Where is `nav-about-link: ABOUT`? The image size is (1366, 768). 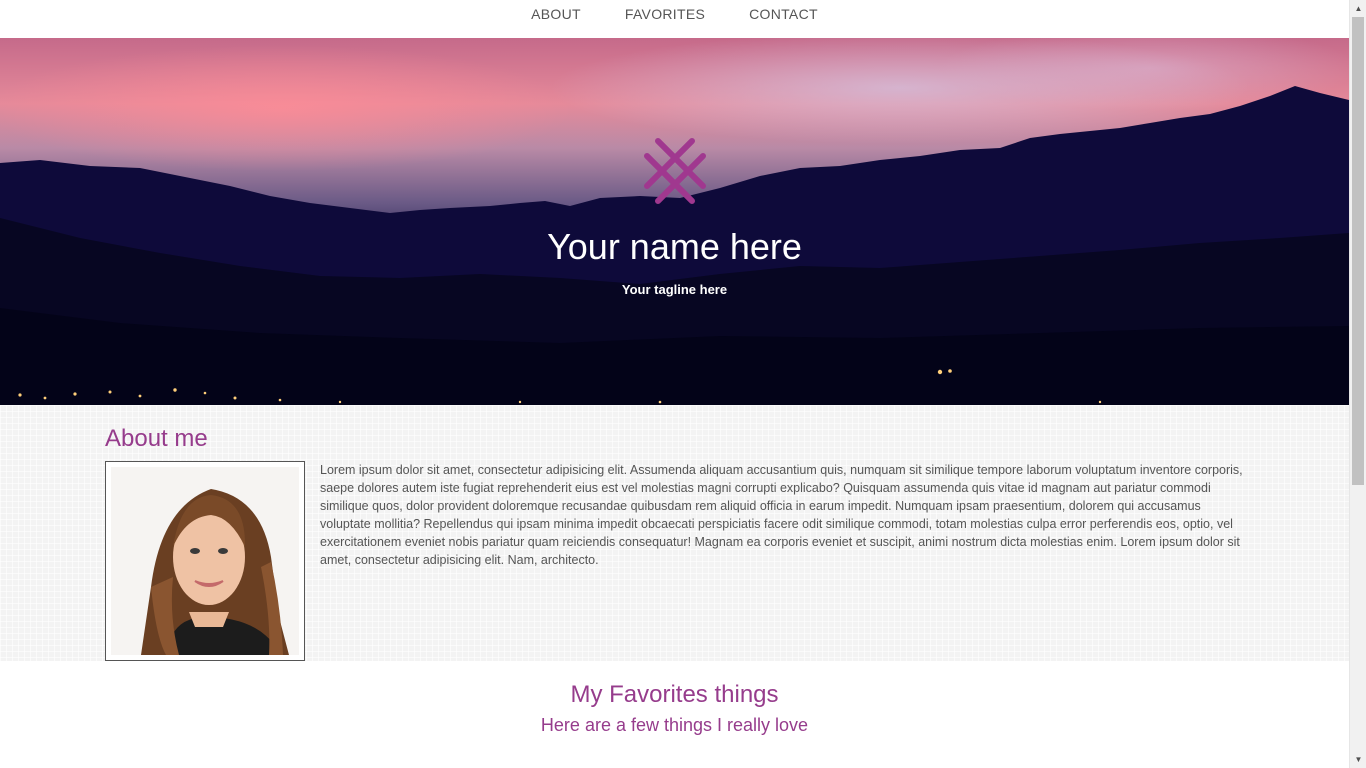 nav-about-link: ABOUT is located at coordinates (556, 14).